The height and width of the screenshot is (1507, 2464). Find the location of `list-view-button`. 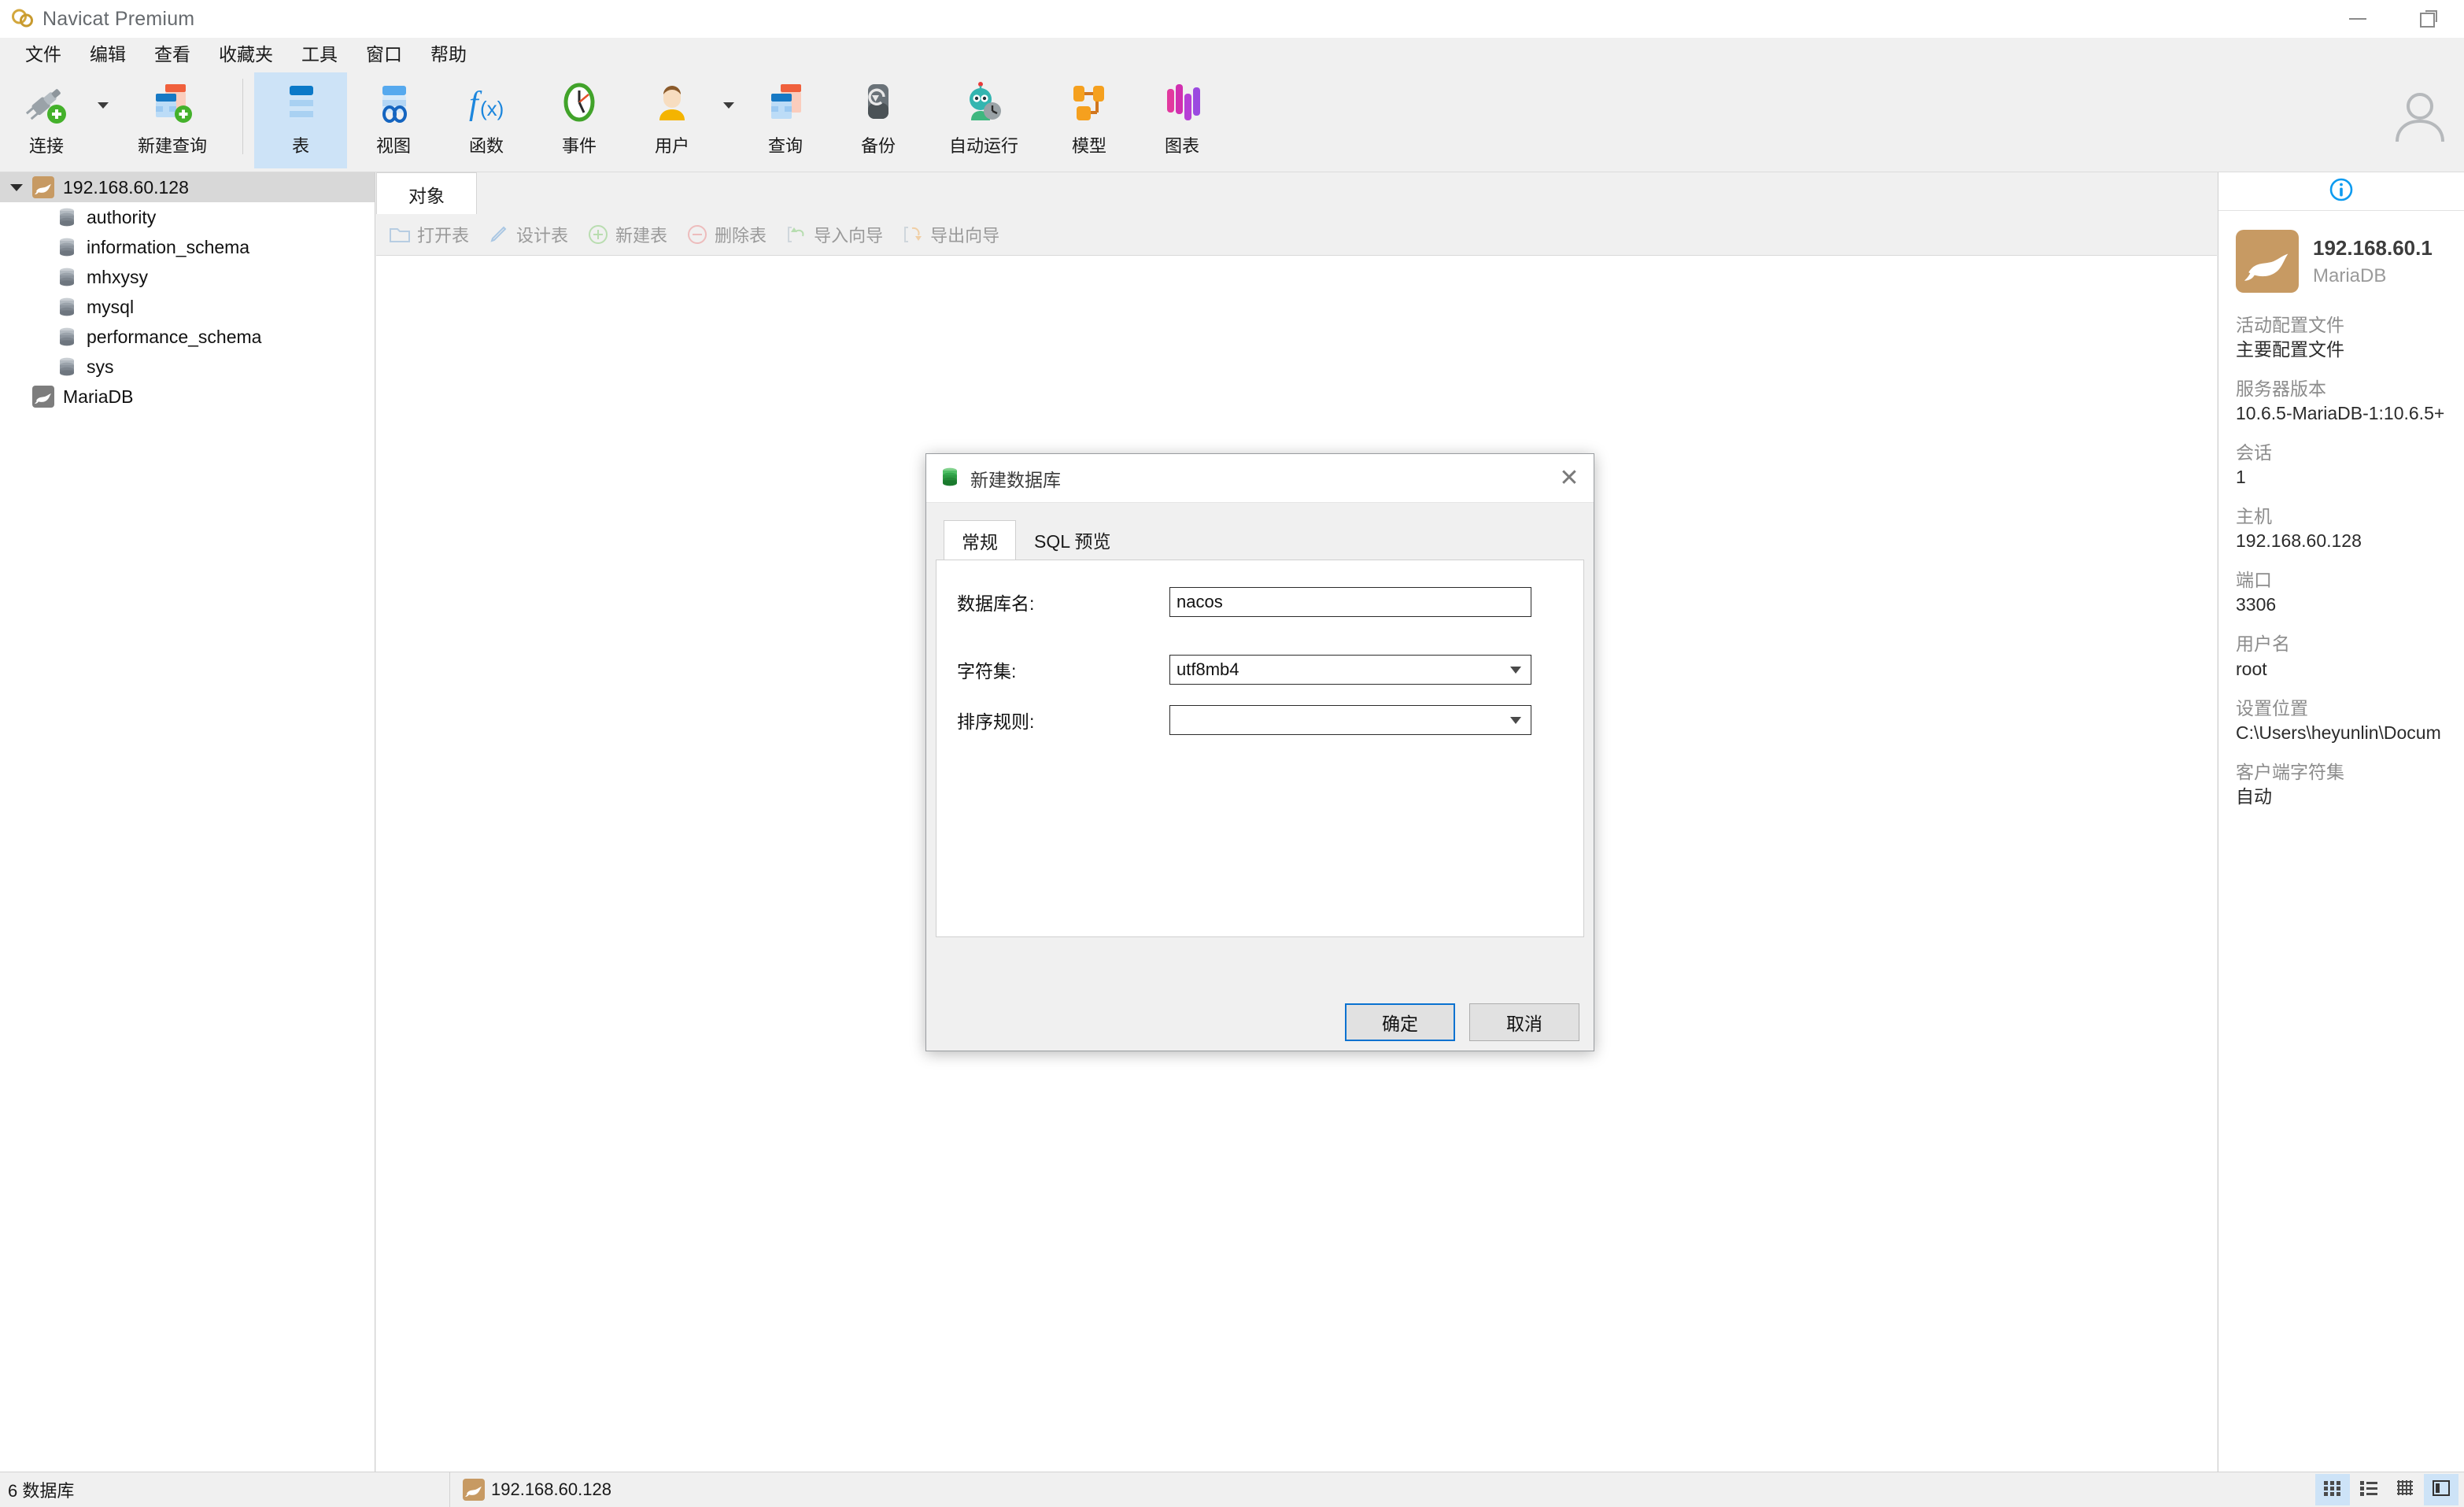

list-view-button is located at coordinates (2368, 1489).